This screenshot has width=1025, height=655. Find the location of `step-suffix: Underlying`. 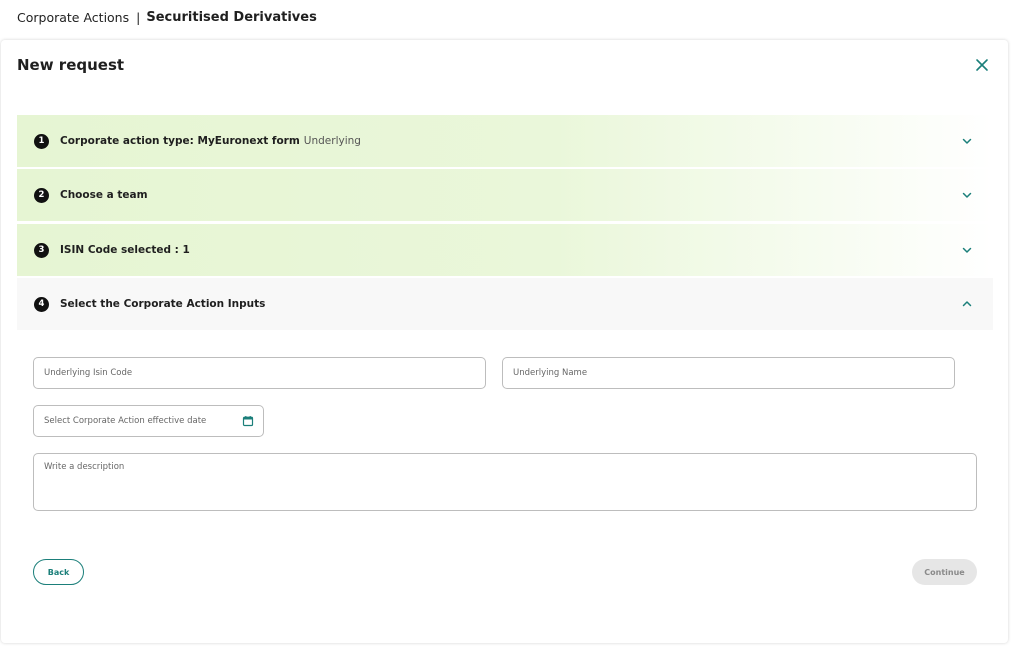

step-suffix: Underlying is located at coordinates (332, 141).